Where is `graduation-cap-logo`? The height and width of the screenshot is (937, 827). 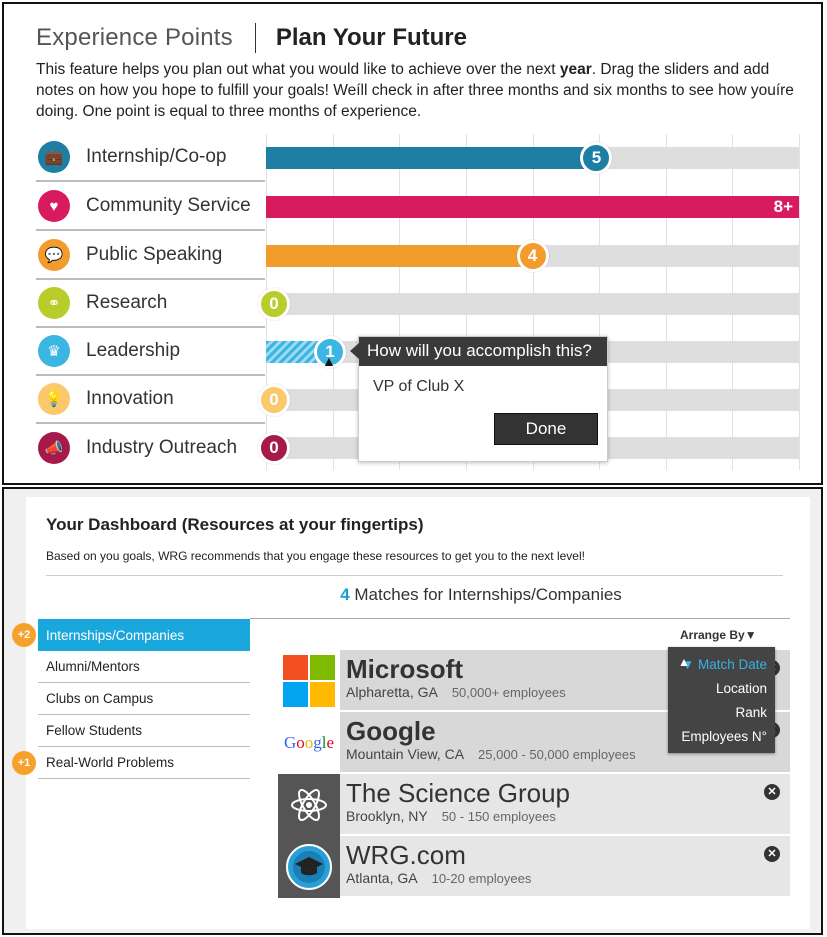 graduation-cap-logo is located at coordinates (309, 867).